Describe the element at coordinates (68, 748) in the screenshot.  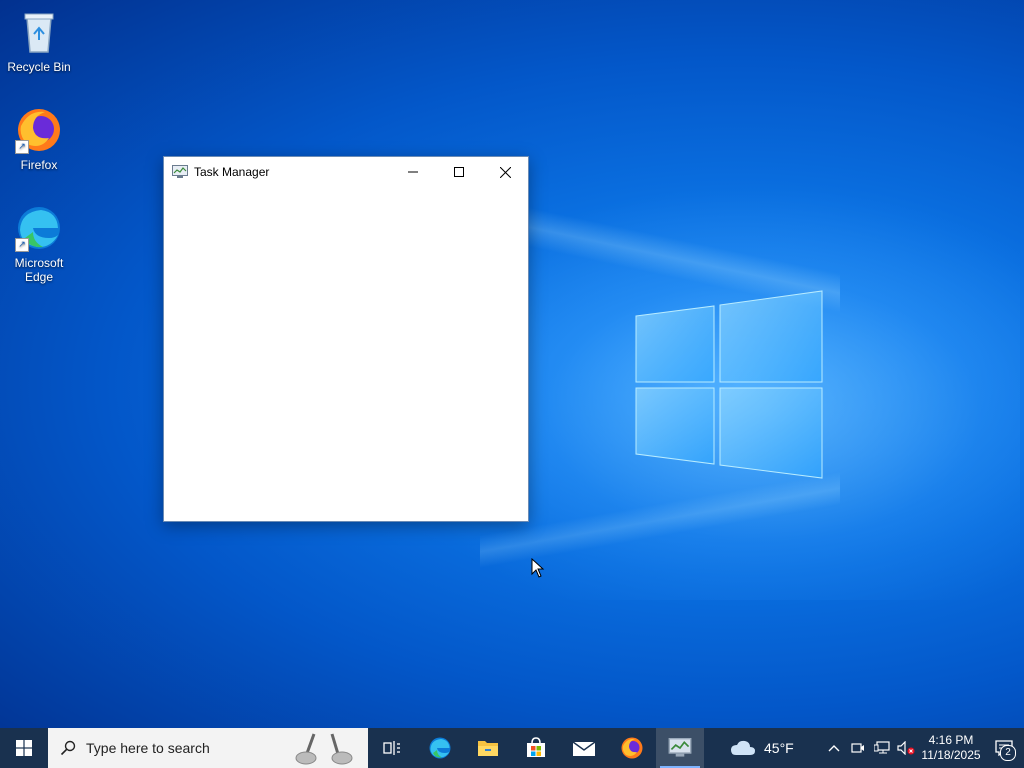
I see `search-icon` at that location.